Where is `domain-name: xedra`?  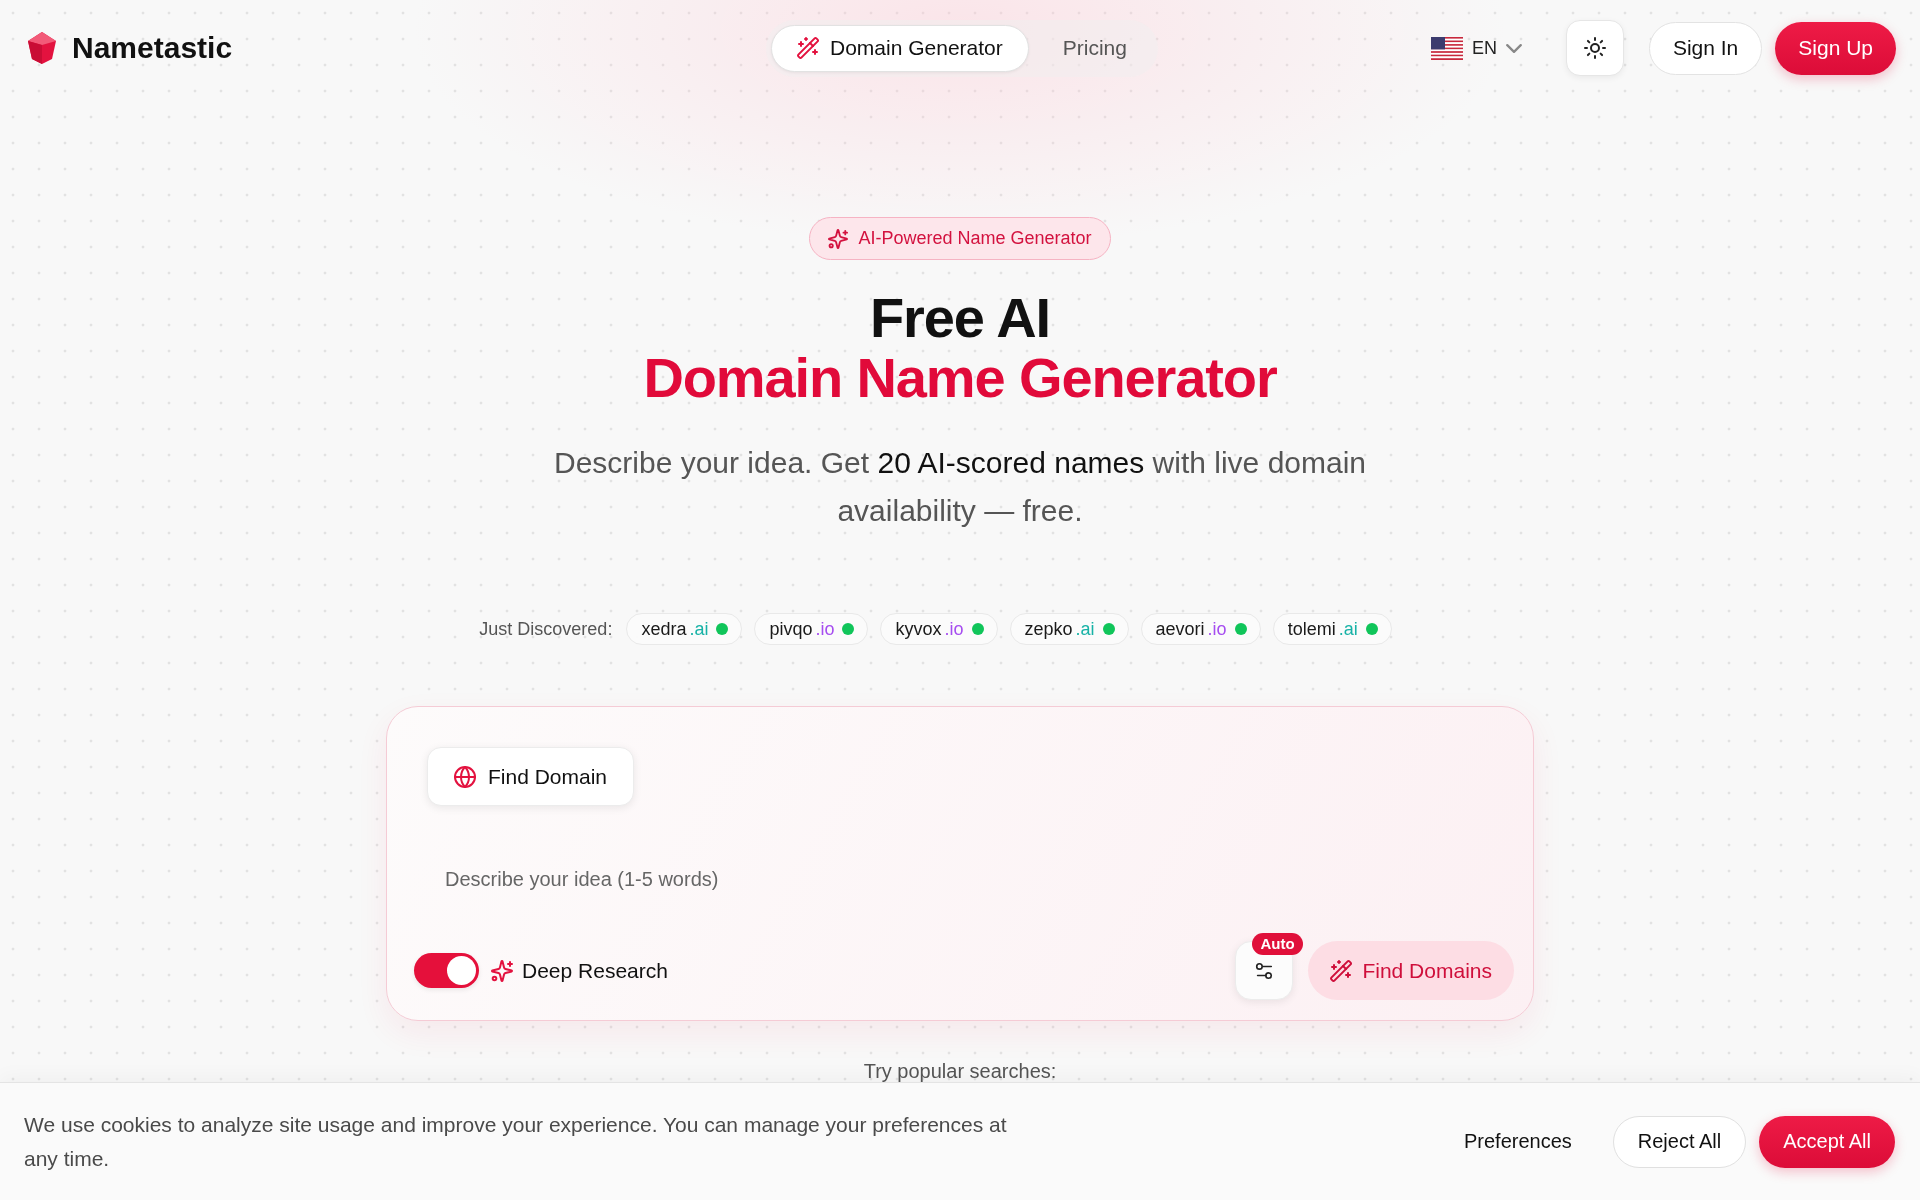
domain-name: xedra is located at coordinates (664, 629).